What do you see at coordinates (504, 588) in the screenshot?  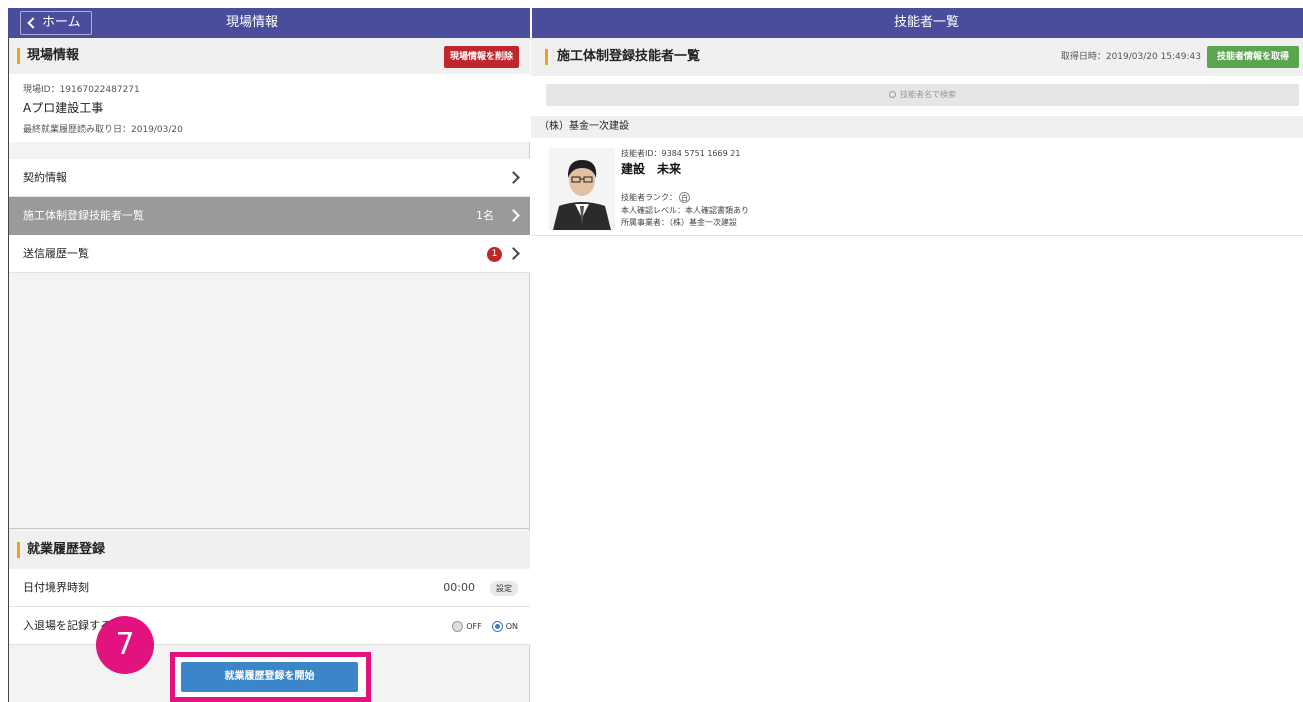 I see `set-time-button: 設定` at bounding box center [504, 588].